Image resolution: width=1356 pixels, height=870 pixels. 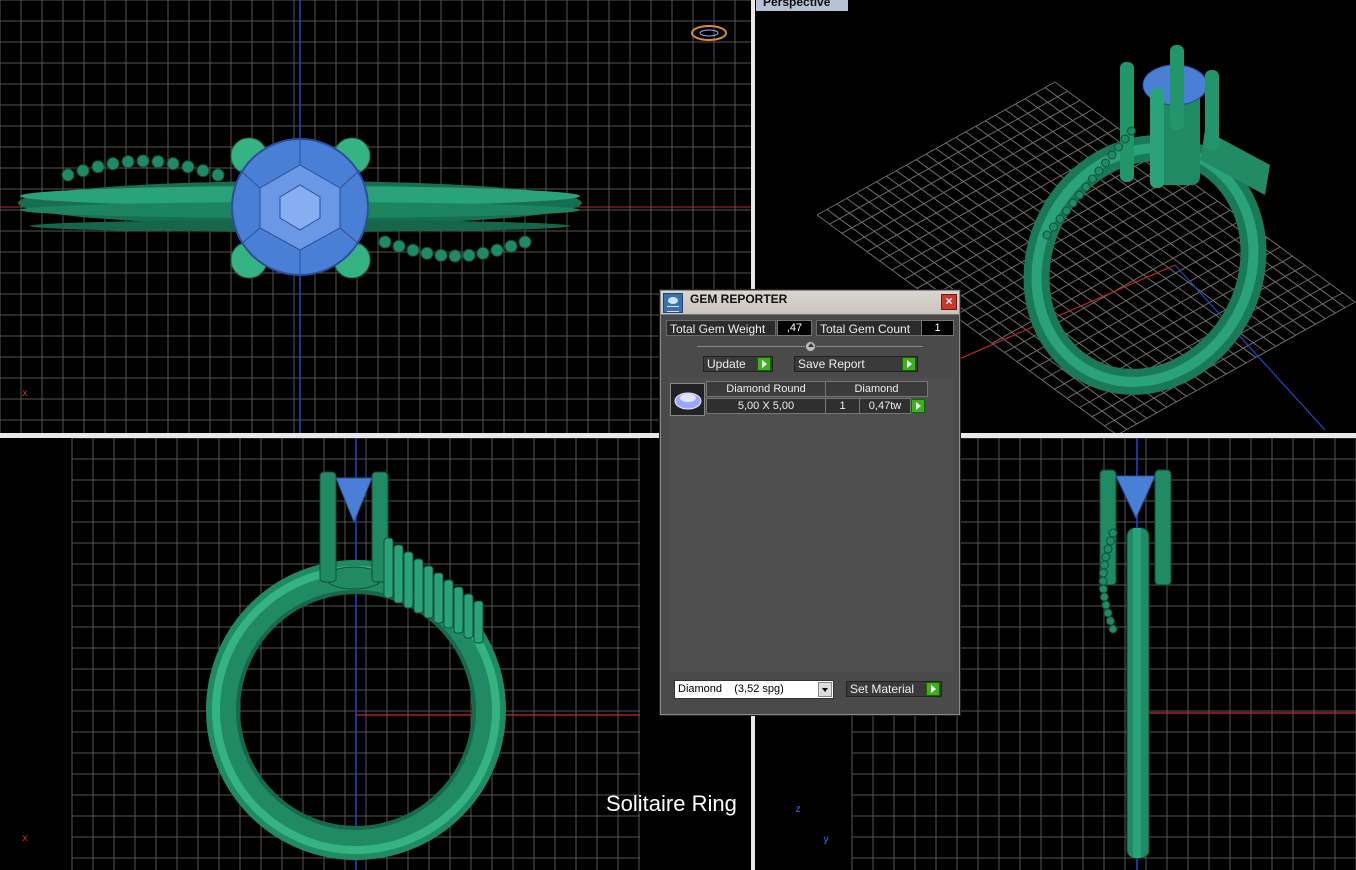 What do you see at coordinates (949, 302) in the screenshot?
I see `close-button: ×` at bounding box center [949, 302].